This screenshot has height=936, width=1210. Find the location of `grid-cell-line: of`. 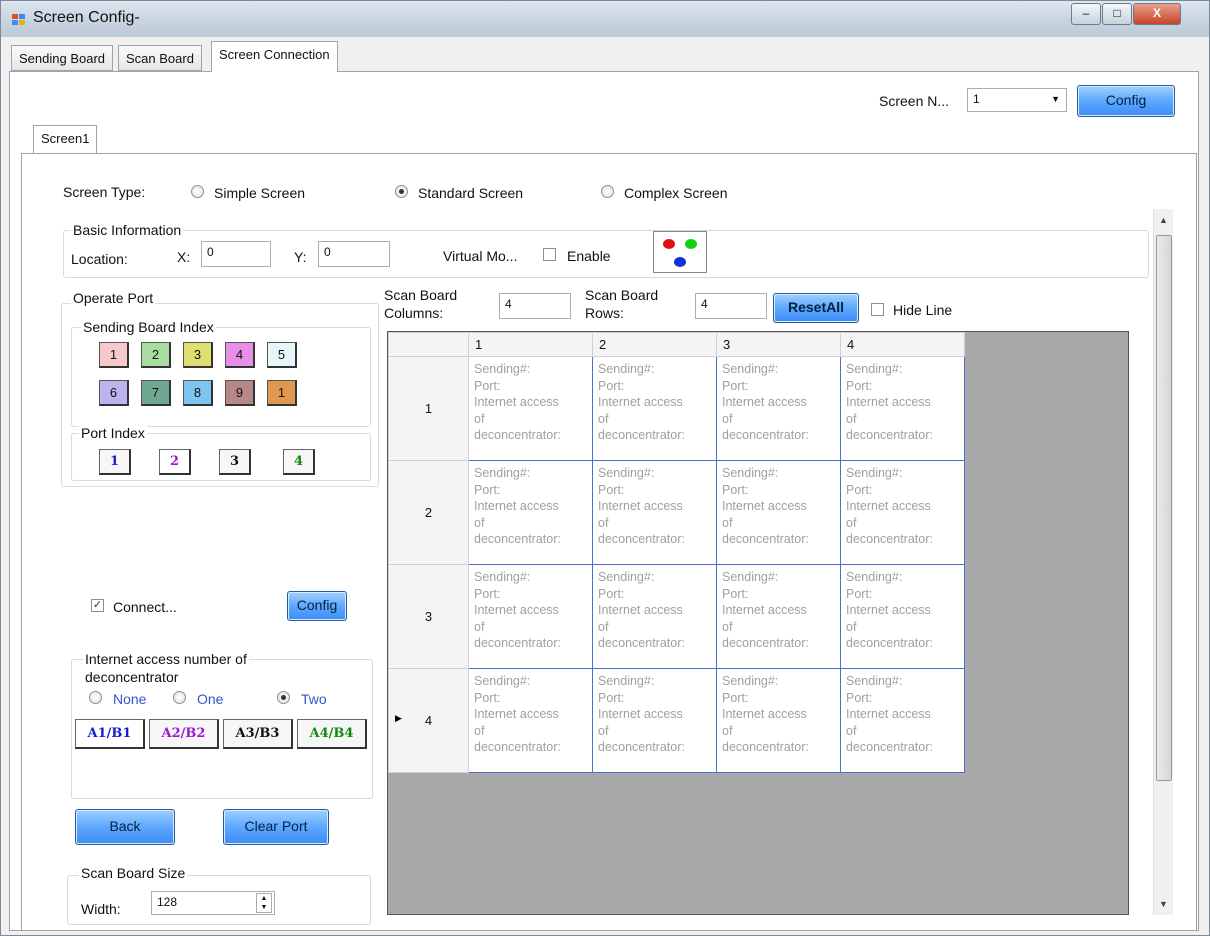

grid-cell-line: of is located at coordinates (479, 418).